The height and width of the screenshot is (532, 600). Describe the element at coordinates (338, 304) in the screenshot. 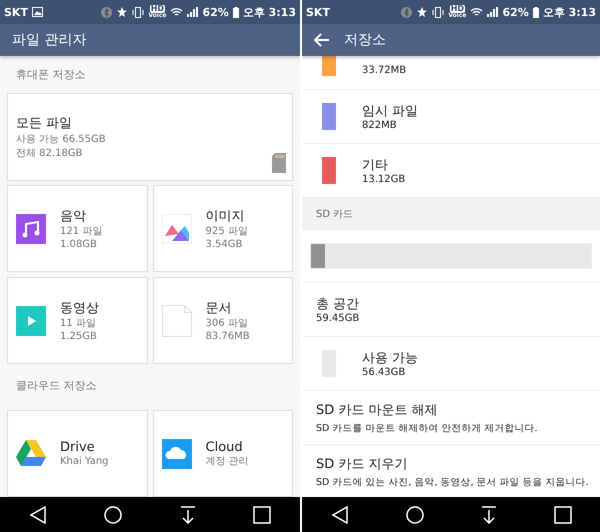

I see `total-space-title: 총 공간` at that location.